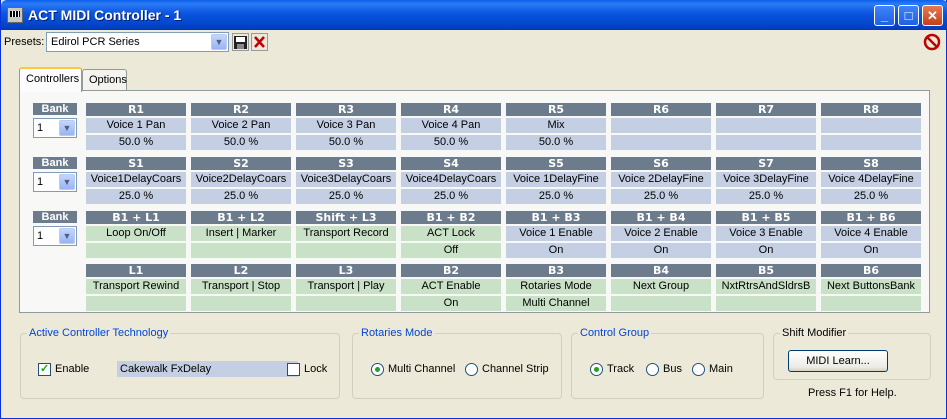  I want to click on tab-options: Options, so click(104, 80).